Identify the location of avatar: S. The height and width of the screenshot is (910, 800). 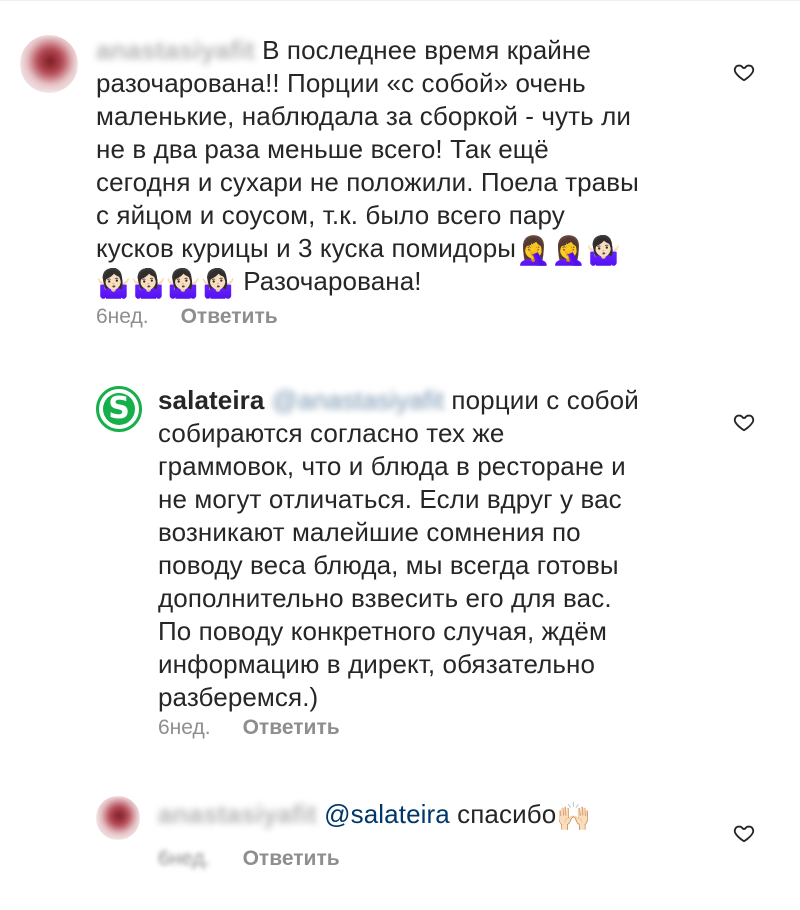
(119, 409).